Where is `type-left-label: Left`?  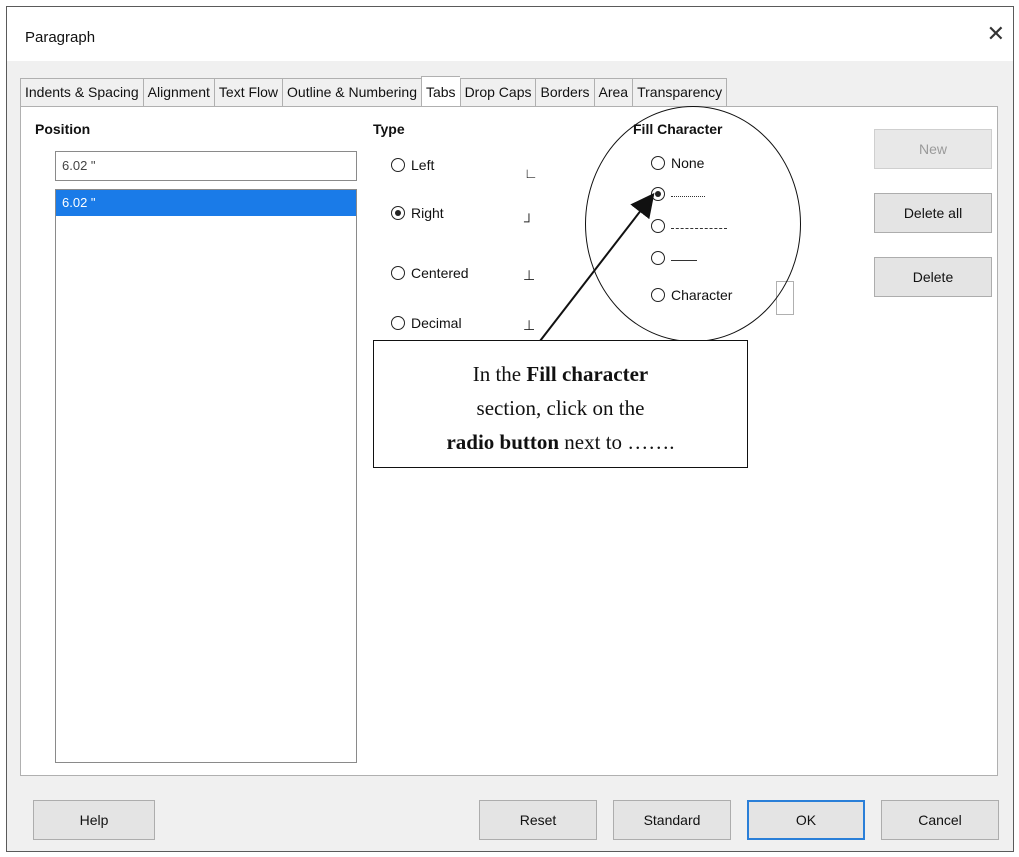 type-left-label: Left is located at coordinates (423, 165).